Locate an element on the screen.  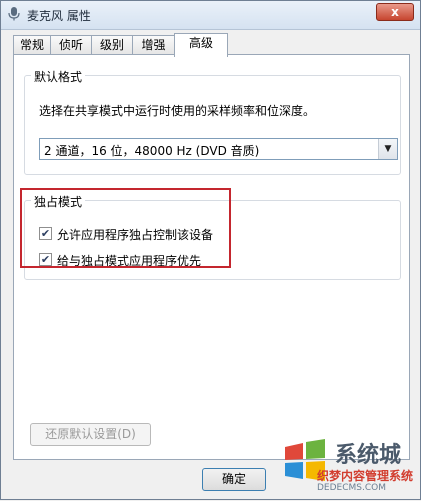
close-button: x is located at coordinates (395, 12).